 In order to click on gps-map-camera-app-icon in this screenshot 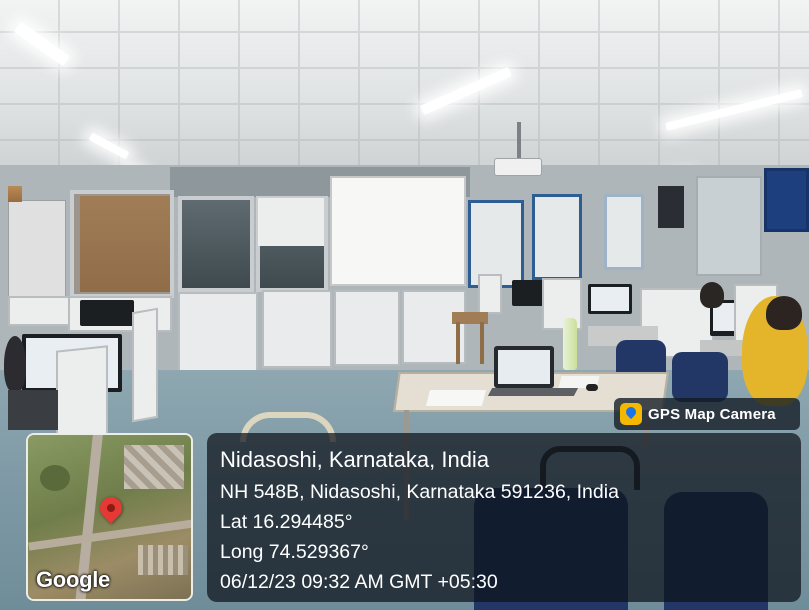, I will do `click(631, 414)`.